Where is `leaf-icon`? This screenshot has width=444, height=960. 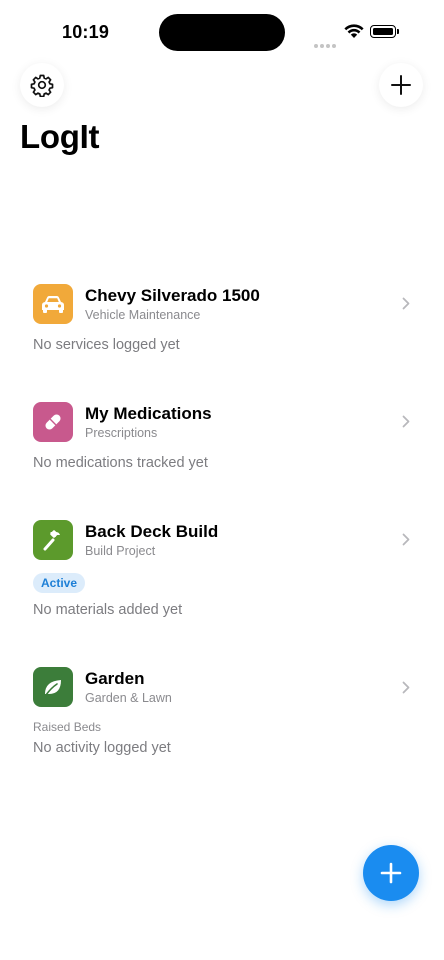
leaf-icon is located at coordinates (53, 688).